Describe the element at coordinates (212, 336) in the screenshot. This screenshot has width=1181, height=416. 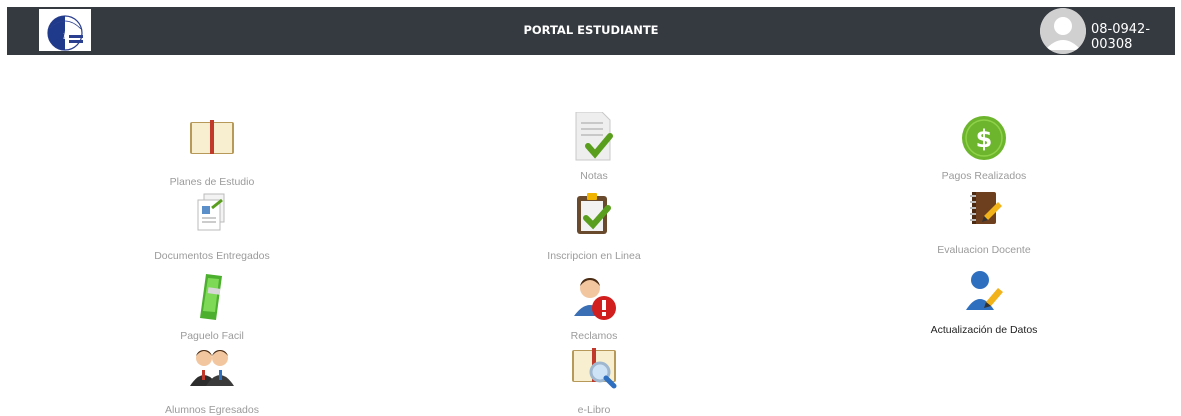
I see `tile-label: Paguelo Facil` at that location.